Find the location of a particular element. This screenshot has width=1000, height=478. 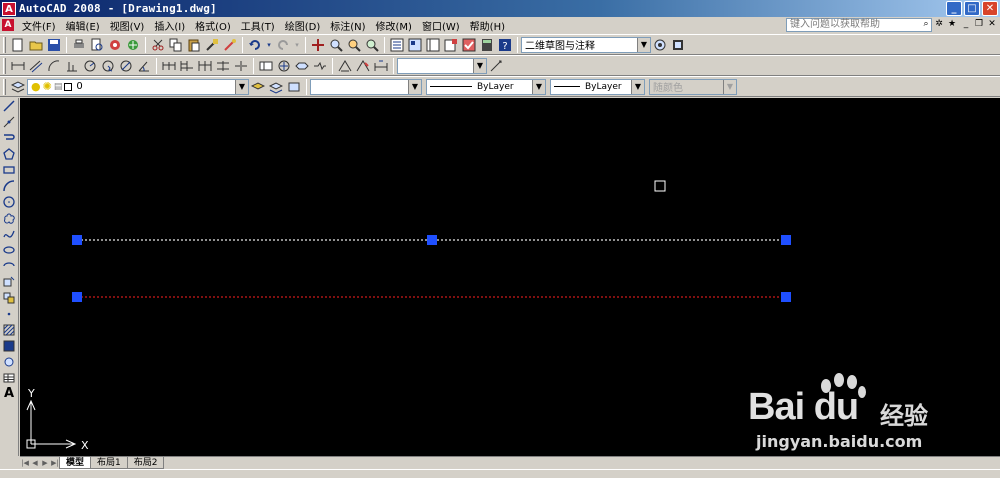

workspace-select: 二维草图与注释 ▼ is located at coordinates (586, 44).